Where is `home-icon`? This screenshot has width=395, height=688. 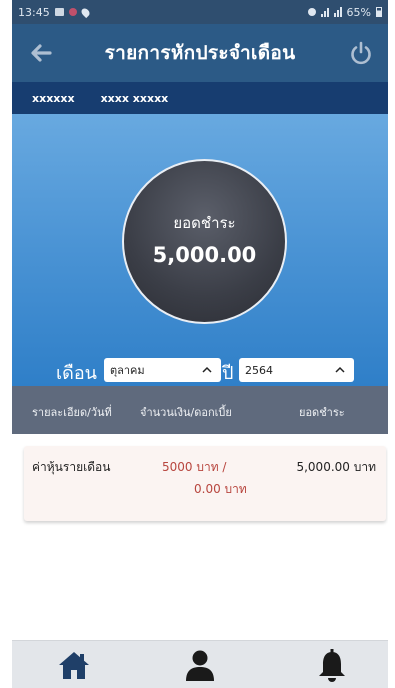
home-icon is located at coordinates (74, 665).